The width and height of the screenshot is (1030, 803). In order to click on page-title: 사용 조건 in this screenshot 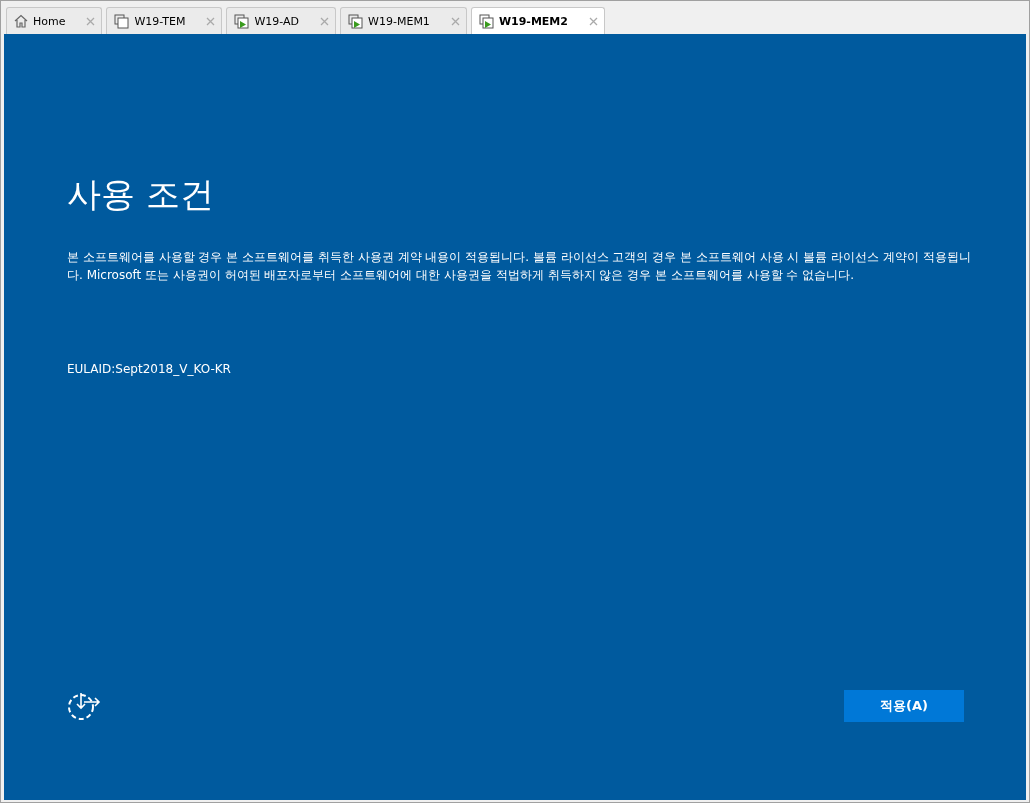, I will do `click(141, 194)`.